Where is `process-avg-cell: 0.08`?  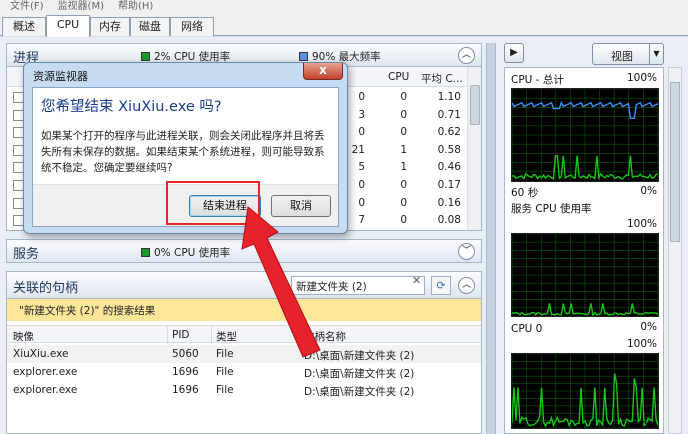 process-avg-cell: 0.08 is located at coordinates (449, 220).